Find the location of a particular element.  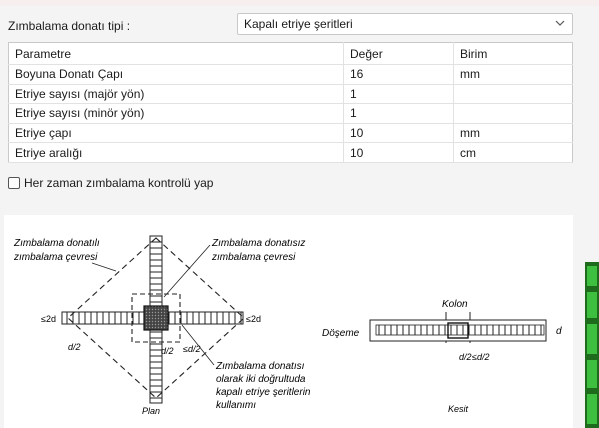

d-label: d is located at coordinates (559, 331).